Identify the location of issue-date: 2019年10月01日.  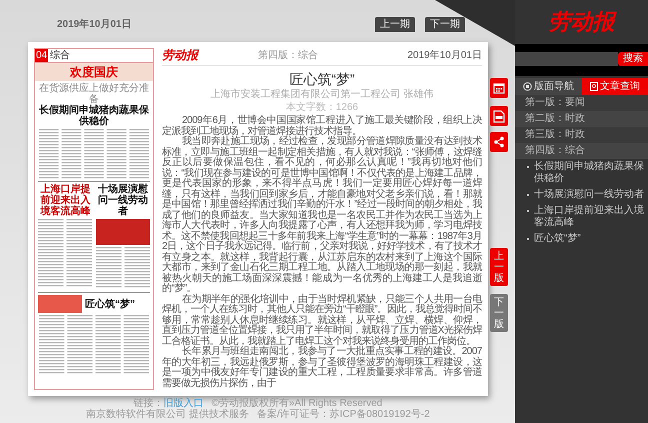
(94, 25).